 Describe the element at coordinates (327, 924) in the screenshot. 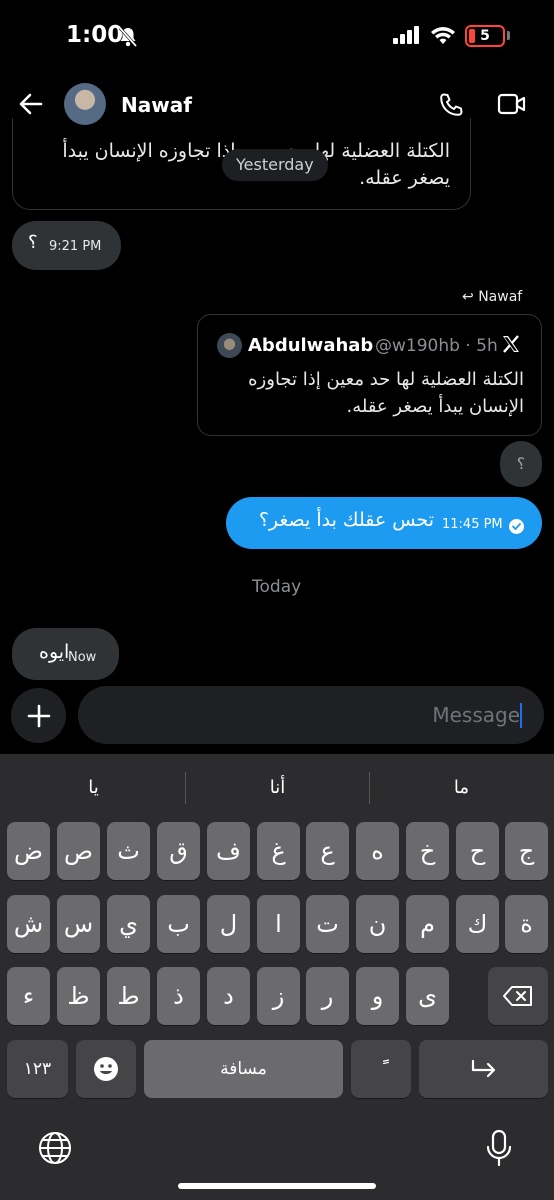

I see `key: ت` at that location.